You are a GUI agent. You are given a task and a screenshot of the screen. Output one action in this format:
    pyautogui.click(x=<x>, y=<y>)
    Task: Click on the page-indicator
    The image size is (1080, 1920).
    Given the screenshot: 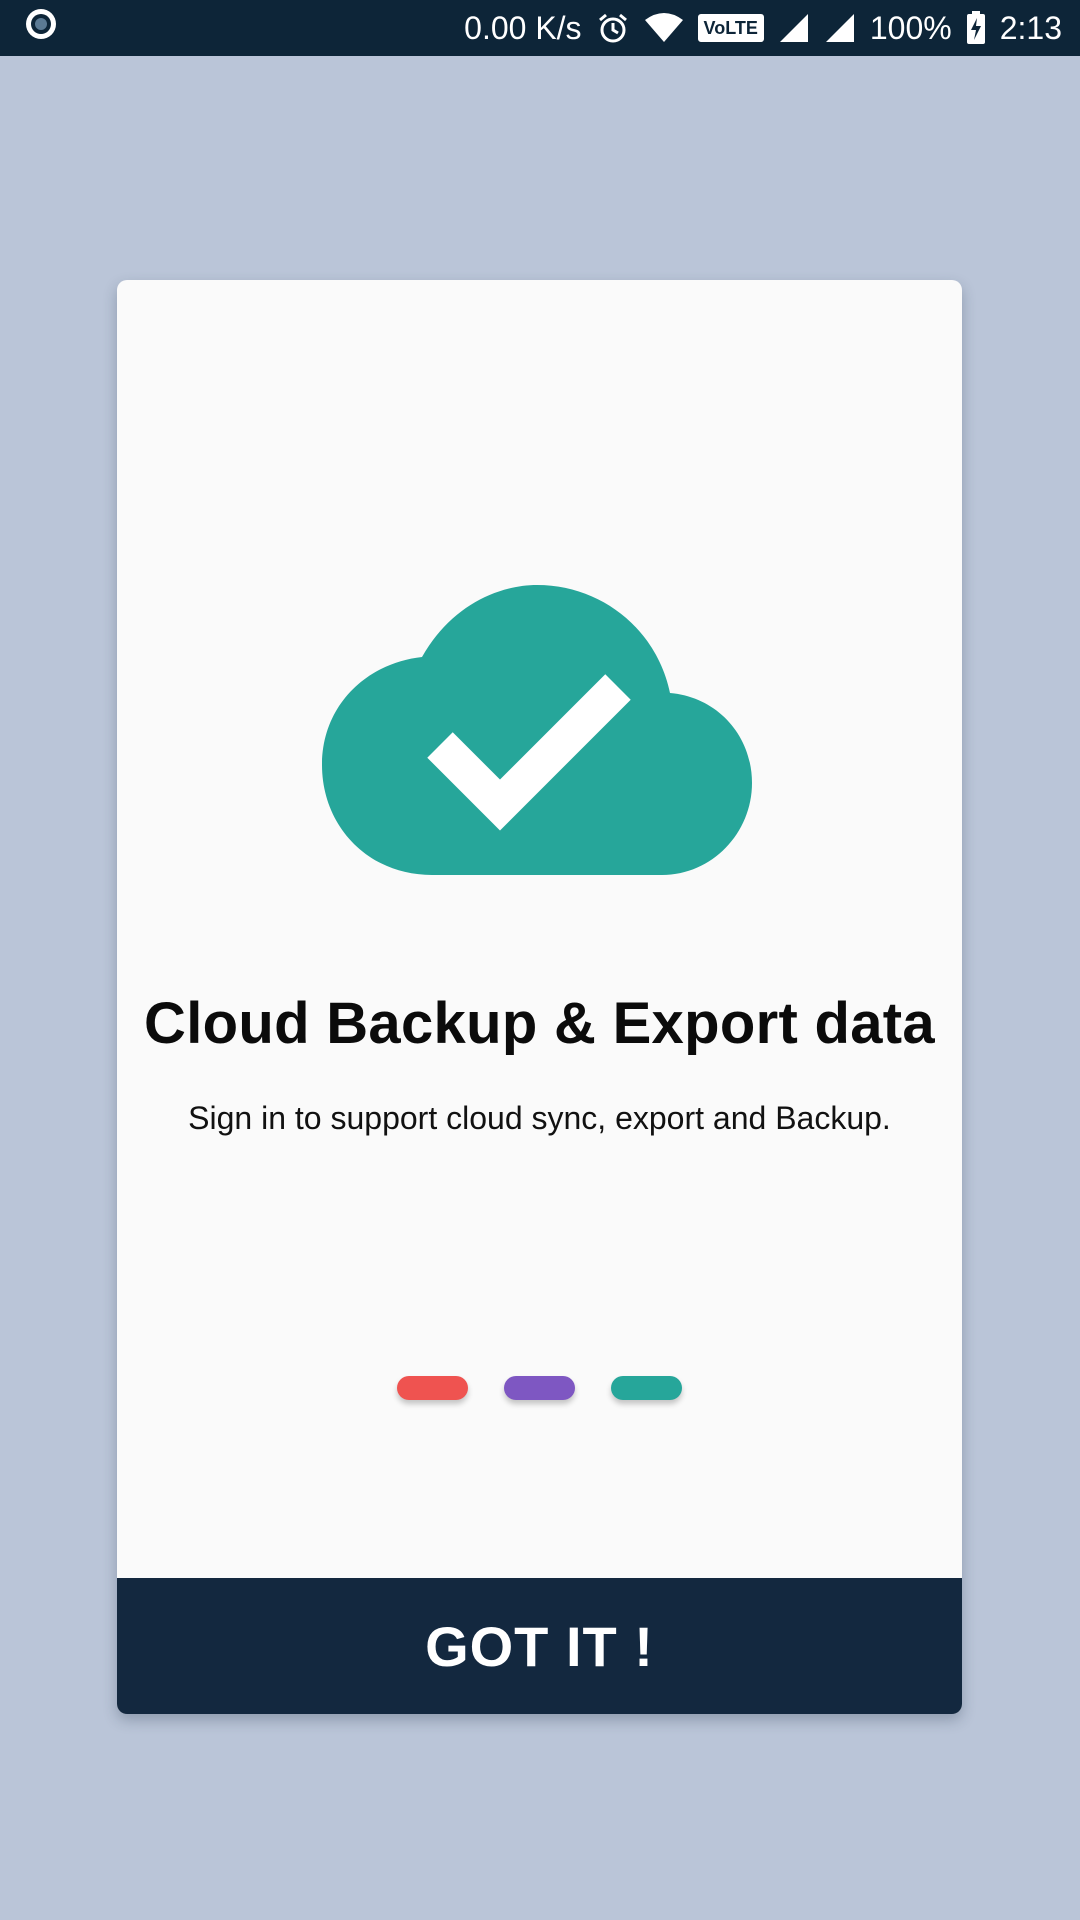 What is the action you would take?
    pyautogui.click(x=539, y=1388)
    